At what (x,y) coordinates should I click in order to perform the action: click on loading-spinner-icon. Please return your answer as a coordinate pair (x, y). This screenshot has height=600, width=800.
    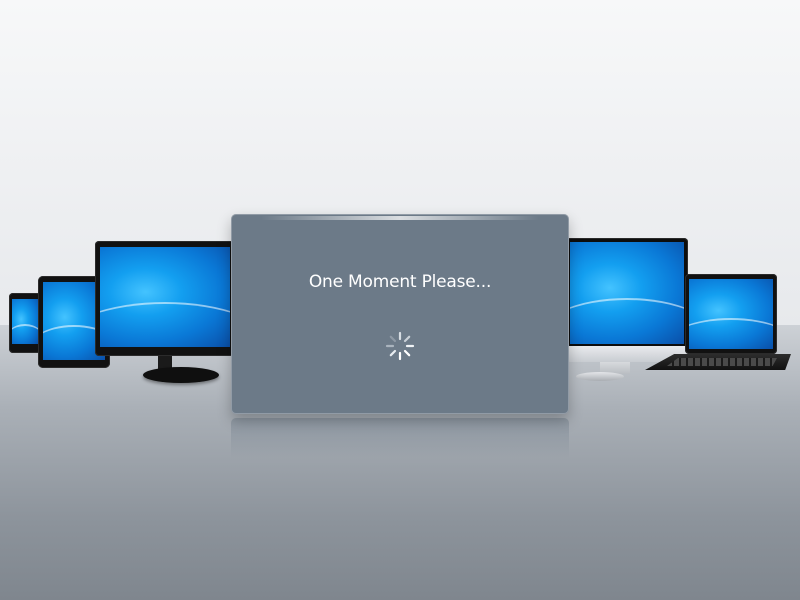
    Looking at the image, I should click on (400, 346).